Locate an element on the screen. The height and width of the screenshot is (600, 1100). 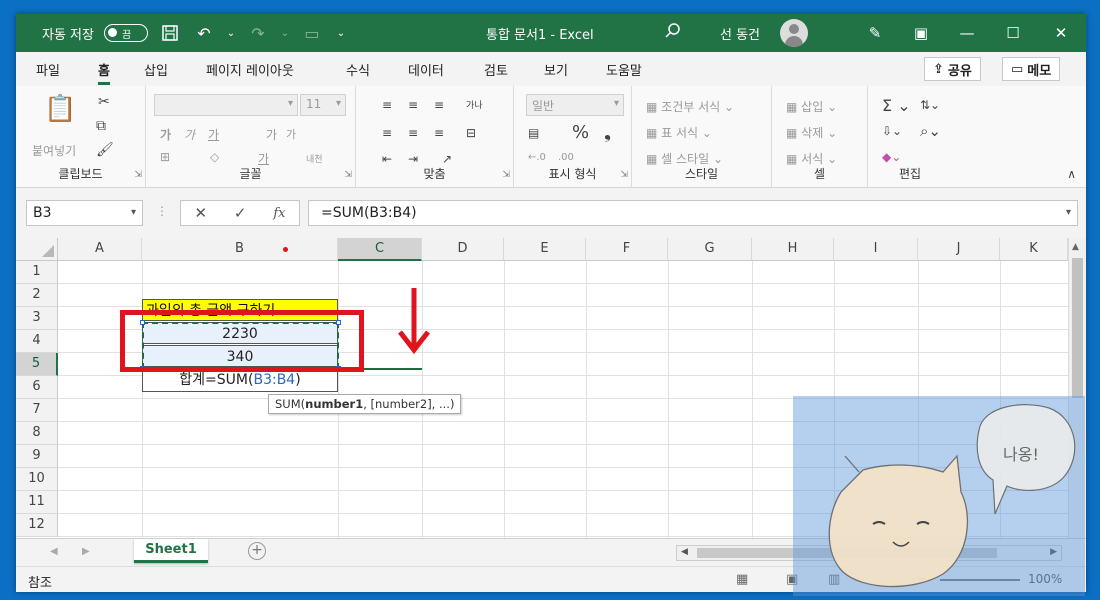
close-icon: ✕ is located at coordinates (1061, 33).